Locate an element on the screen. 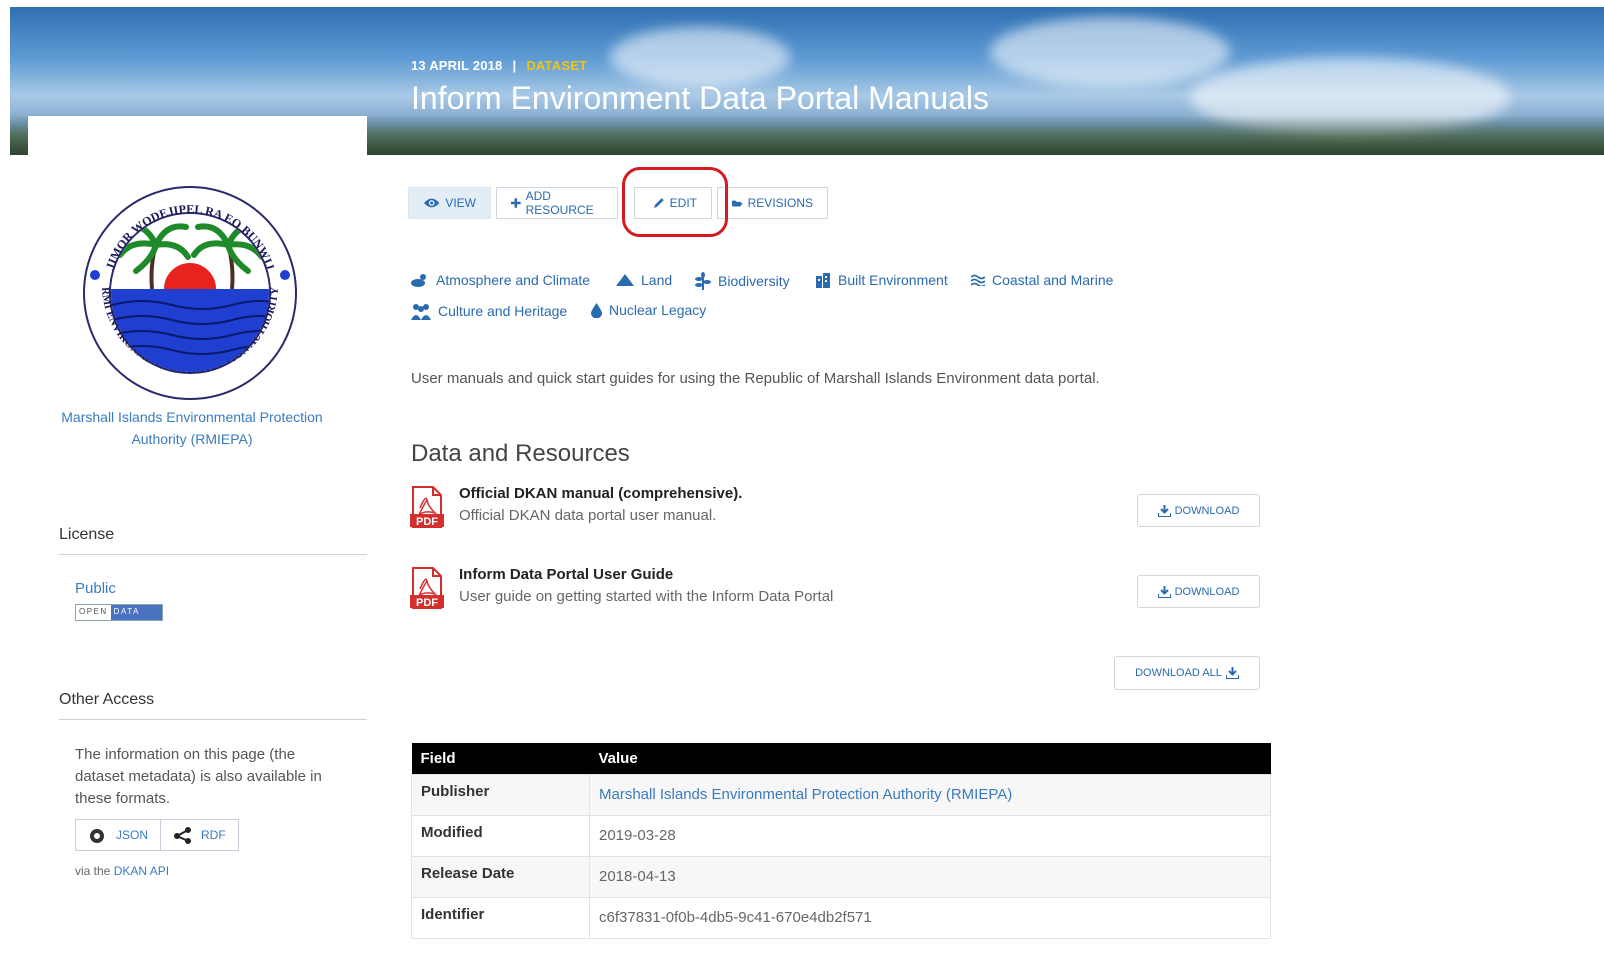 The height and width of the screenshot is (958, 1604). field-cell: Modified is located at coordinates (500, 836).